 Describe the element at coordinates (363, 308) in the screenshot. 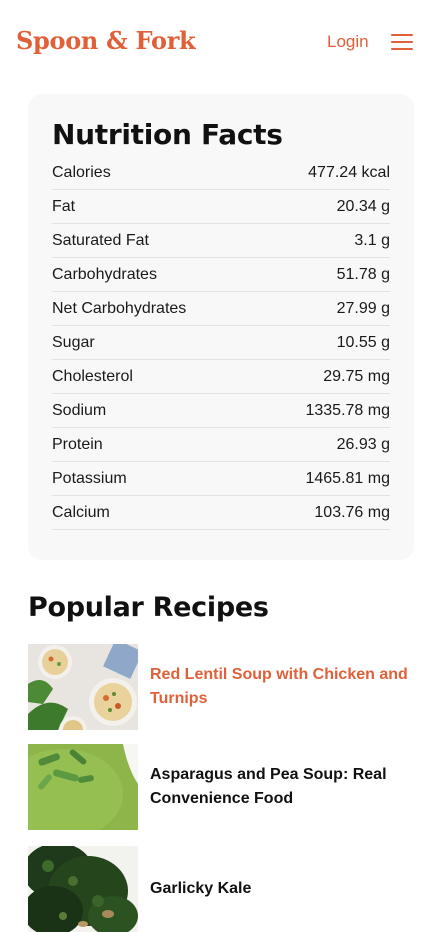

I see `nutrient-value: 27.99 g` at that location.